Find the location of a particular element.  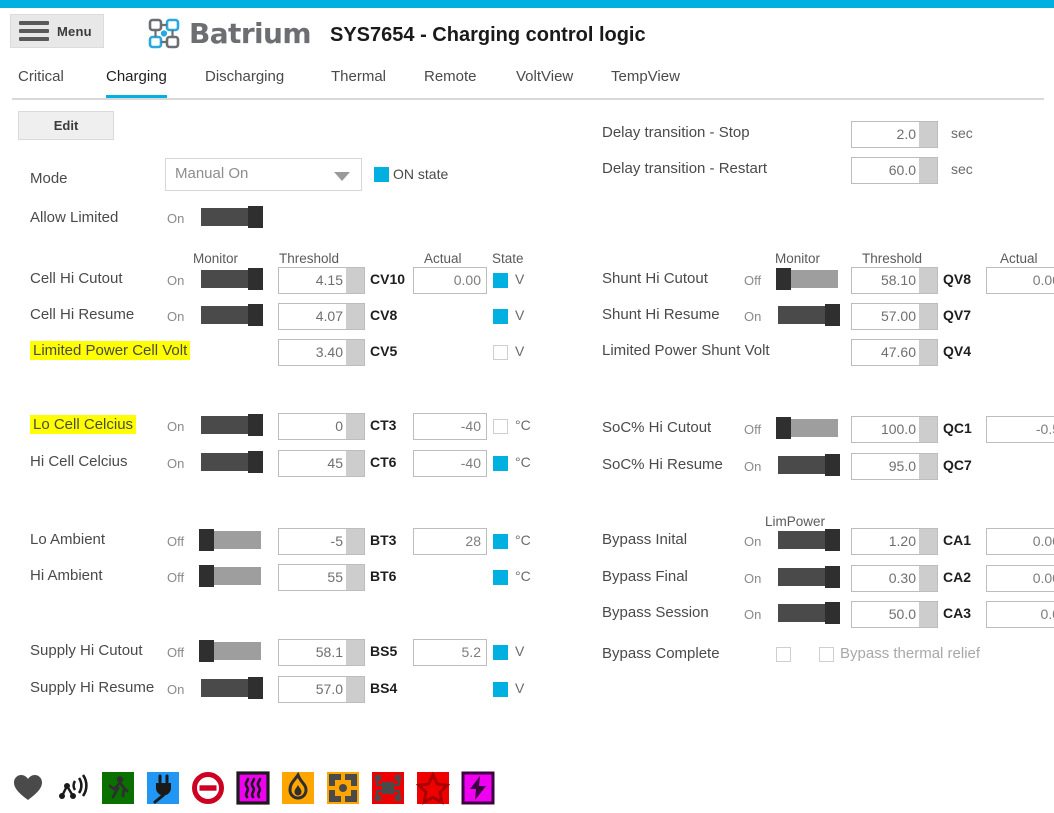

bypass-thermal-relief-checkbox is located at coordinates (826, 654).